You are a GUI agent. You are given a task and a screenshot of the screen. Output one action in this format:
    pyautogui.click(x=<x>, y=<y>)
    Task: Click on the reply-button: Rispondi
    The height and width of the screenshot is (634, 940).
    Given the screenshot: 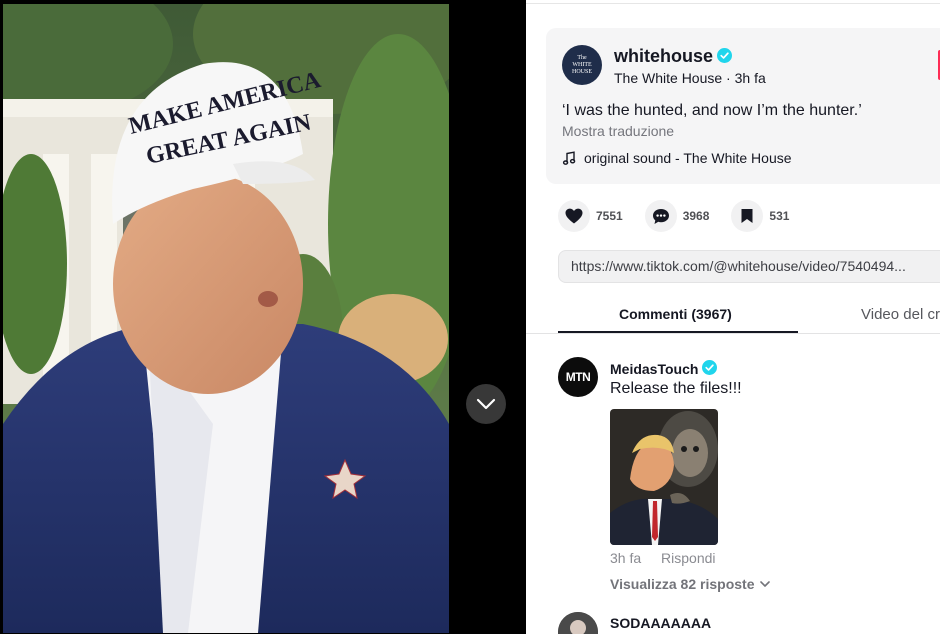 What is the action you would take?
    pyautogui.click(x=688, y=558)
    